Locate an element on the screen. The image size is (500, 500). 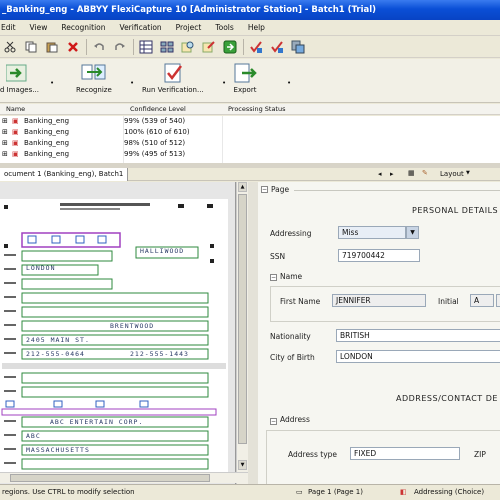
handwriting-line: ABC ENTERTAIN CORP. is located at coordinates (97, 422).